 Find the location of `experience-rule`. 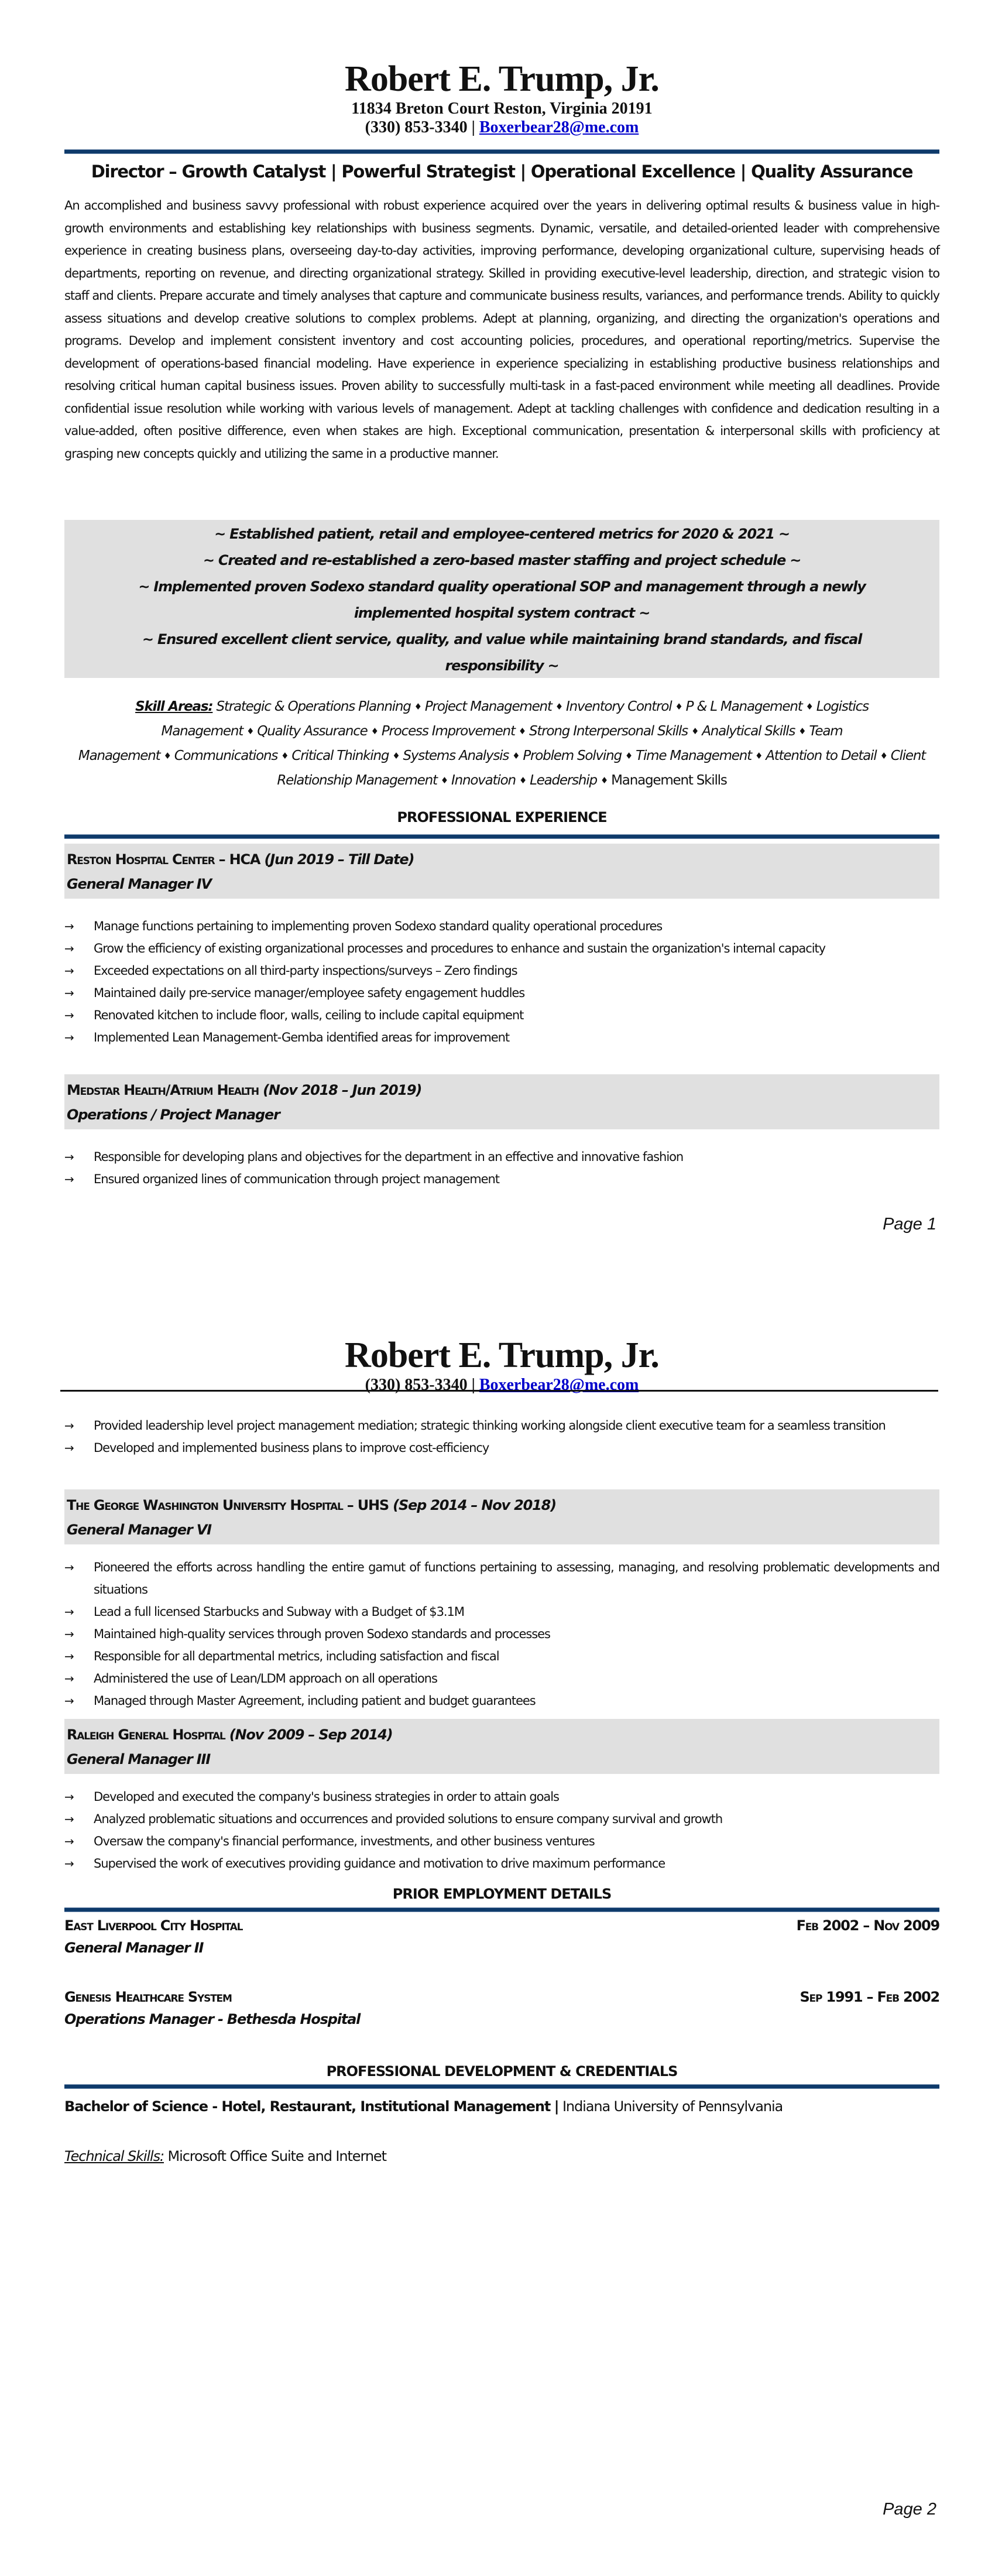

experience-rule is located at coordinates (502, 836).